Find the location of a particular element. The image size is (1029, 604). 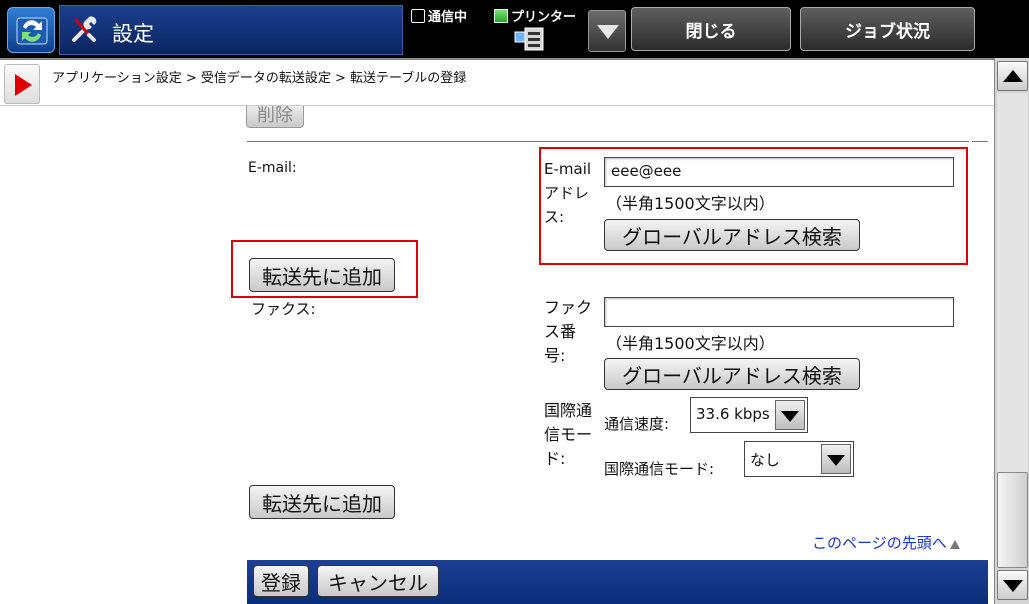

top-bar: 設定 通信中 プリンター 閉じる ジョブ状況 is located at coordinates (514, 29).